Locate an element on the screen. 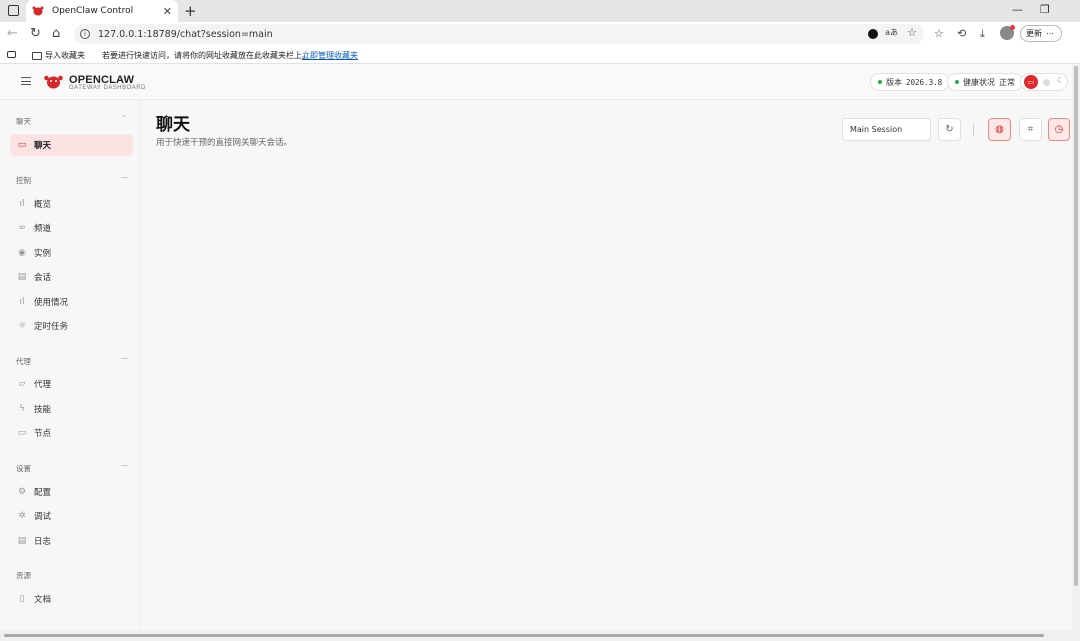  bug-icon: ✲ is located at coordinates (22, 516).